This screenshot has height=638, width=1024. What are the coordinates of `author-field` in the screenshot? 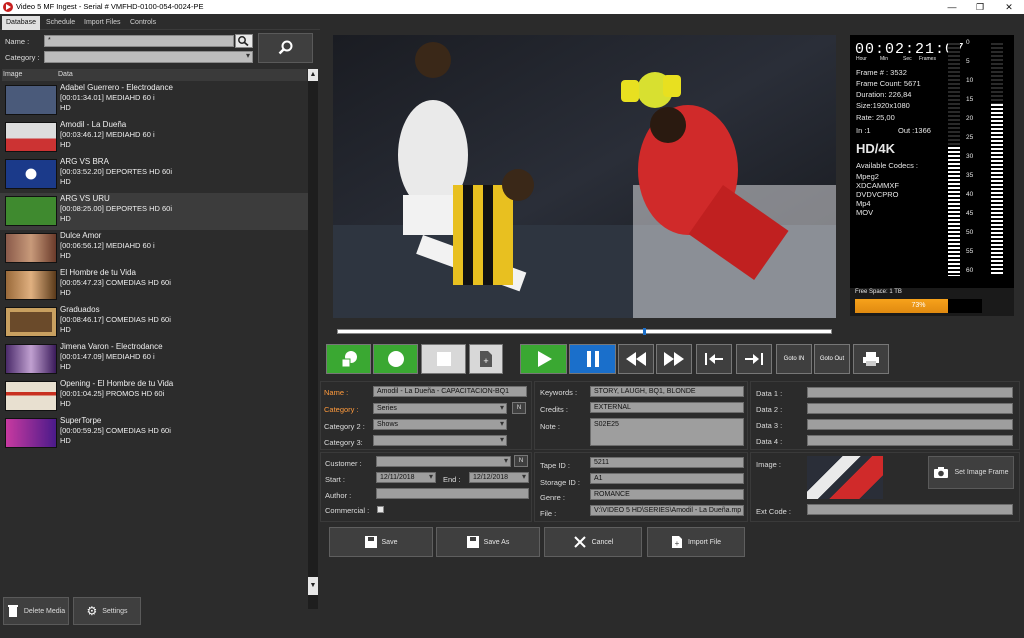 It's located at (452, 493).